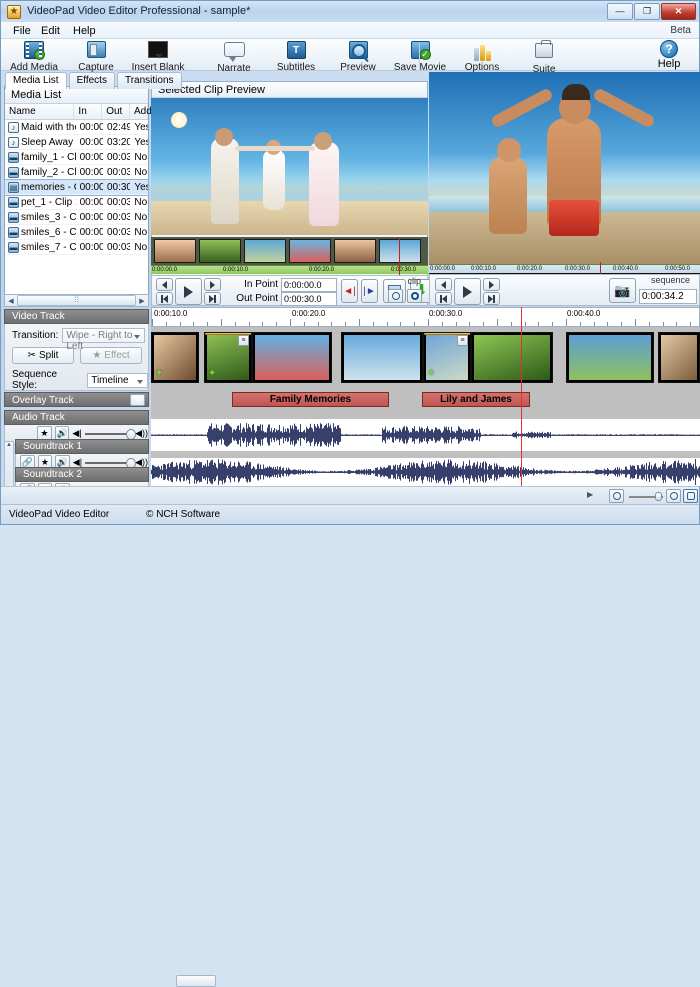 This screenshot has width=700, height=987. Describe the element at coordinates (590, 494) in the screenshot. I see `timeline-scroll-right-arrow: ▶` at that location.